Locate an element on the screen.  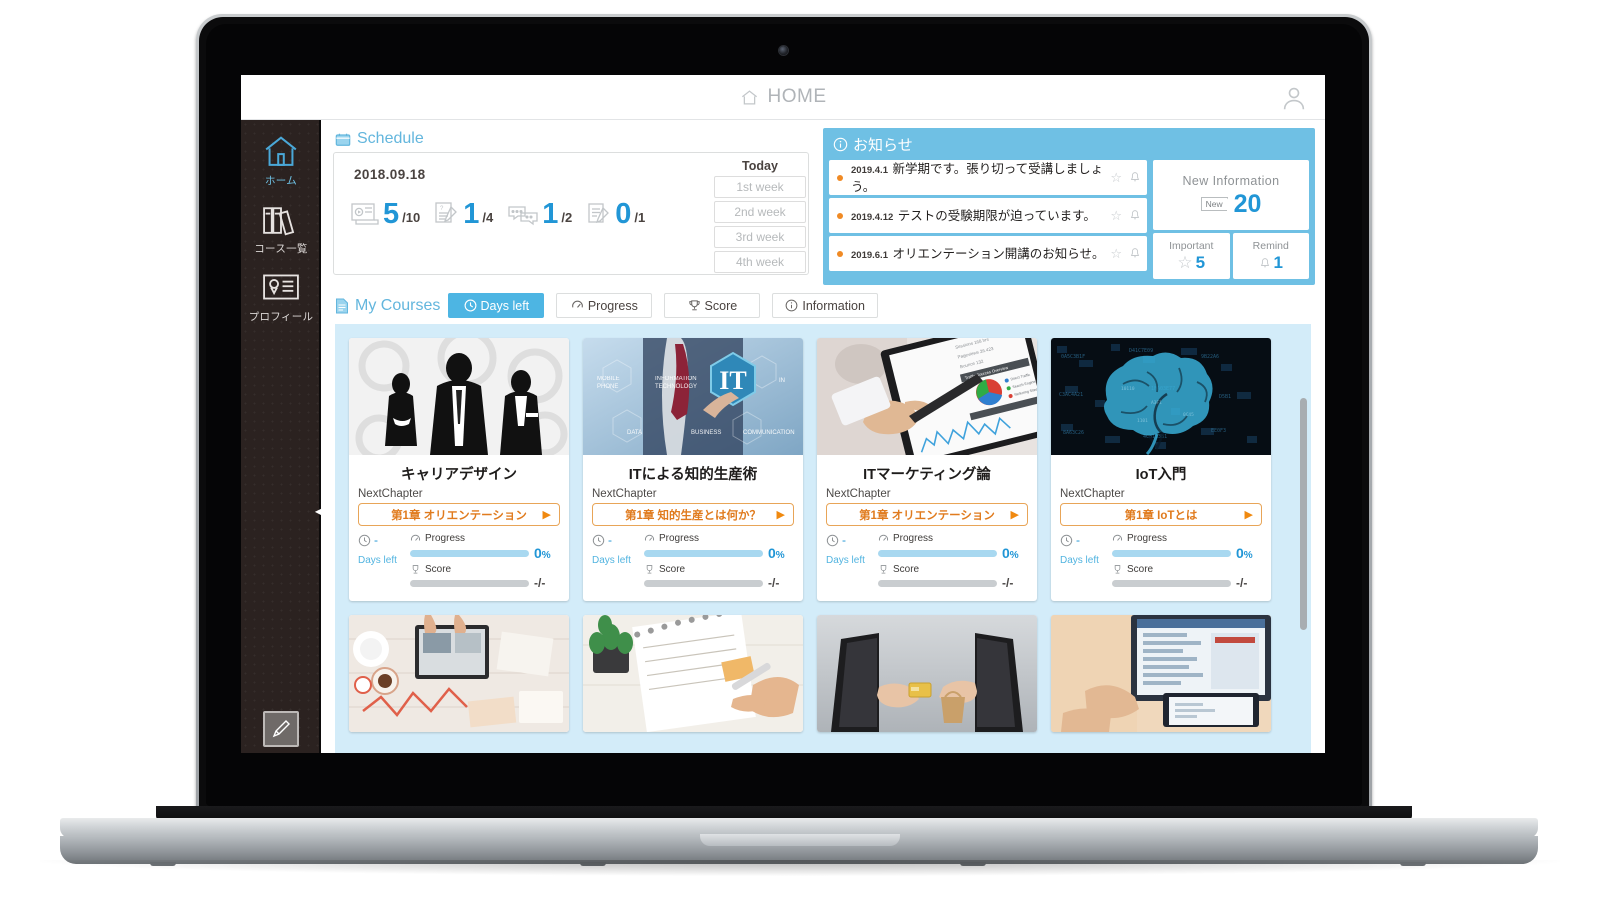
week-button-3: 3rd week is located at coordinates (760, 237).